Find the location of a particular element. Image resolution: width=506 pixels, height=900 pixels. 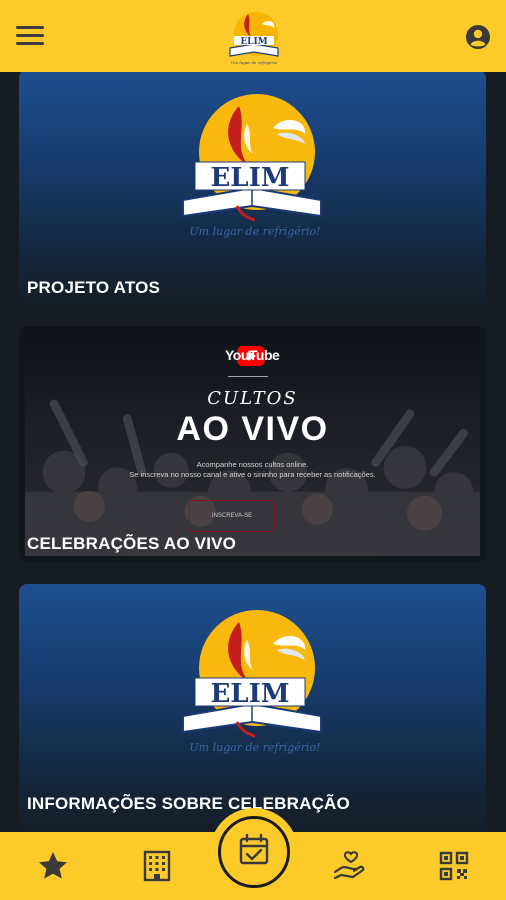

center-tab-container is located at coordinates (254, 852).